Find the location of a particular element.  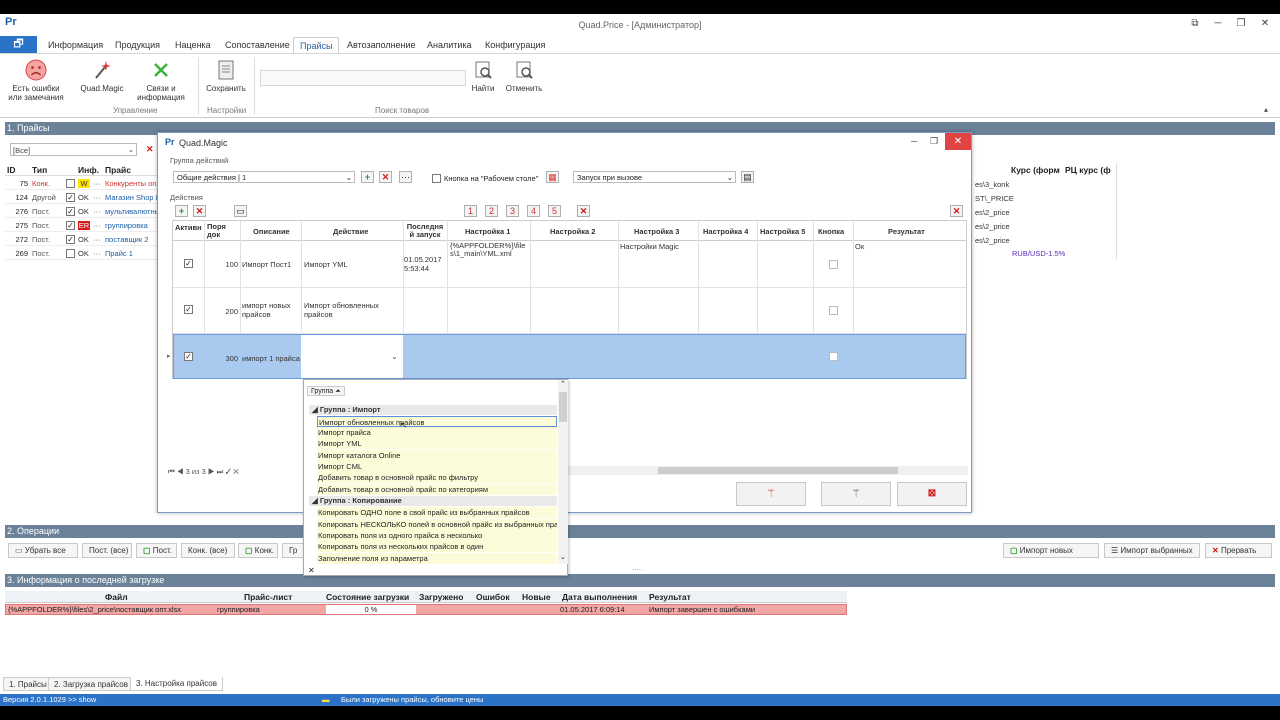

more-group-button: ··· is located at coordinates (405, 177).